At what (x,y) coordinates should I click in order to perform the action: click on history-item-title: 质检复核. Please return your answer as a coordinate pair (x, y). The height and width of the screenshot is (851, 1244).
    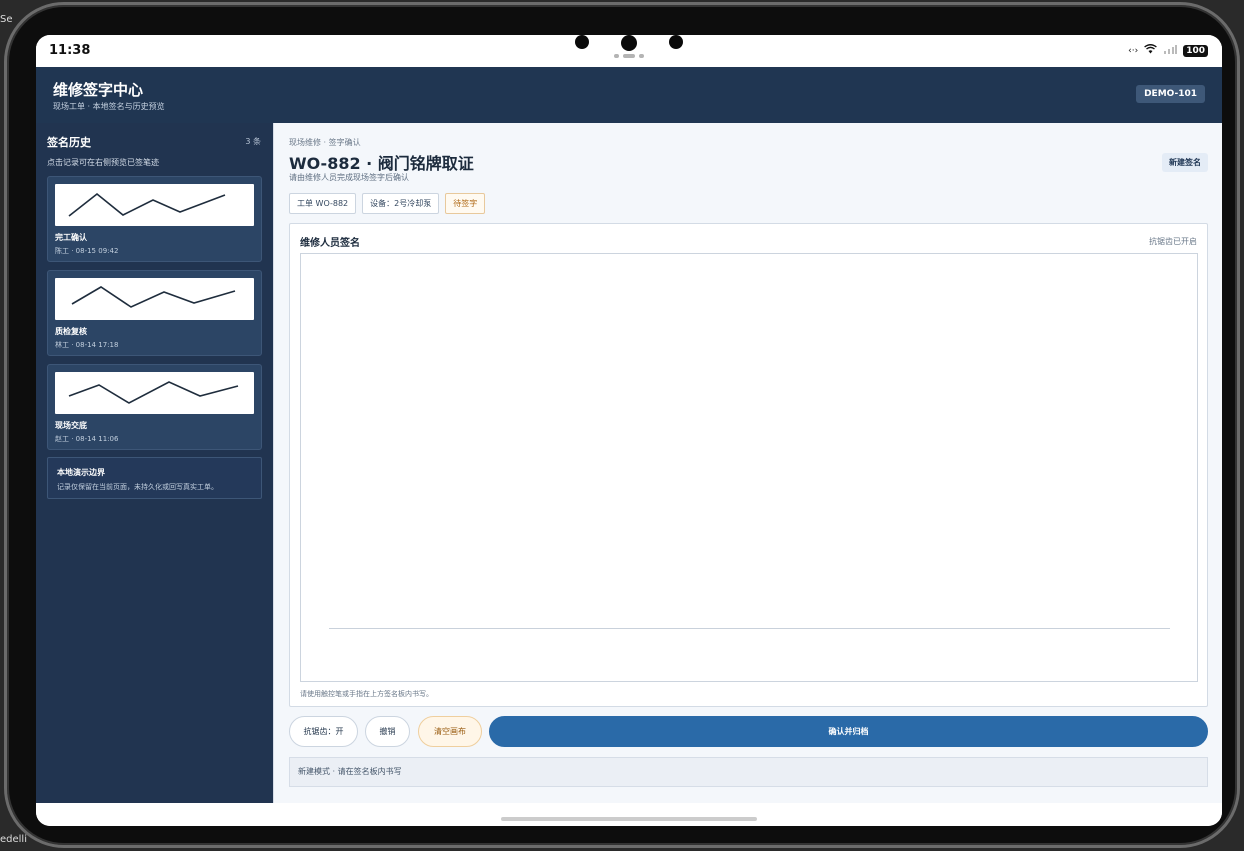
    Looking at the image, I should click on (71, 331).